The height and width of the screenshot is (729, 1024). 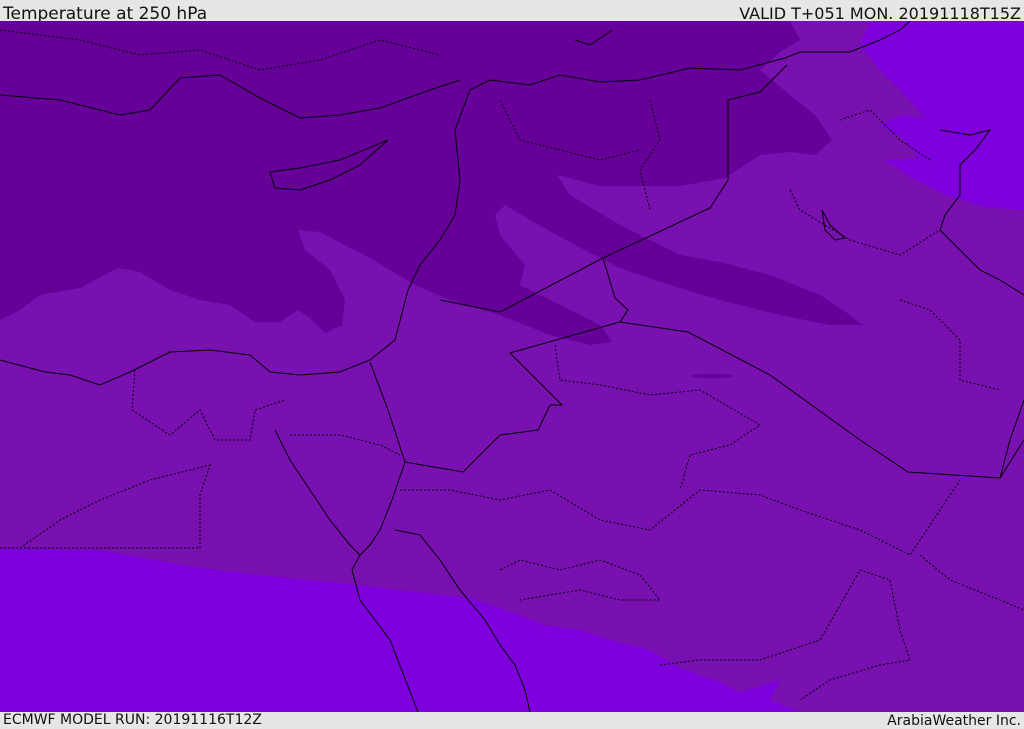 I want to click on model-run-label: ECMWF MODEL RUN: 20191116T12Z, so click(x=132, y=720).